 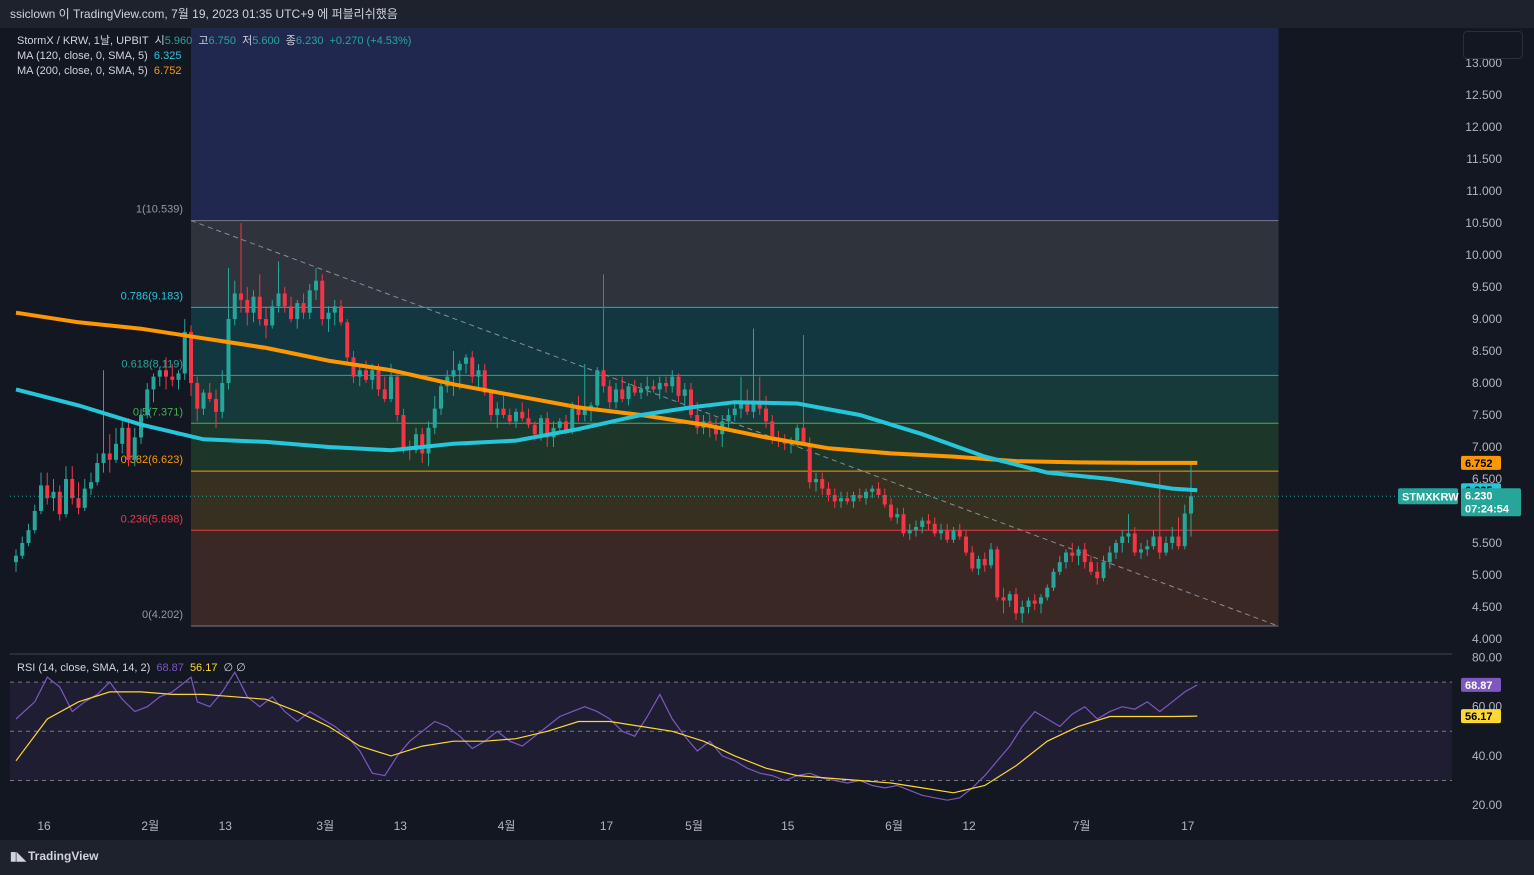 What do you see at coordinates (1483, 127) in the screenshot?
I see `price-tick-label: 12.000` at bounding box center [1483, 127].